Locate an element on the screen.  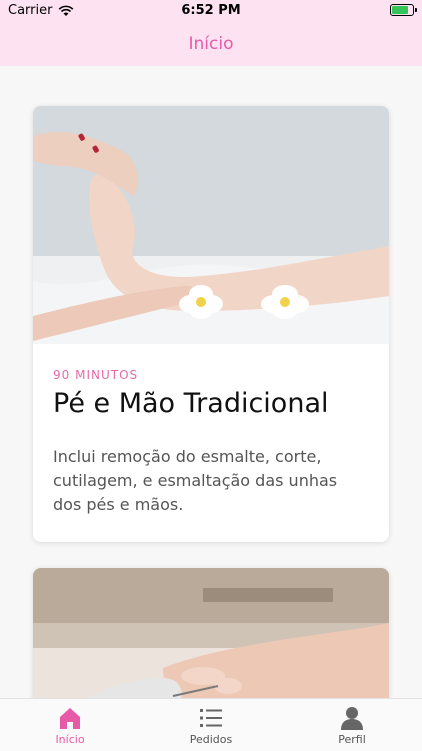
pedicure-photo-illustration is located at coordinates (211, 633).